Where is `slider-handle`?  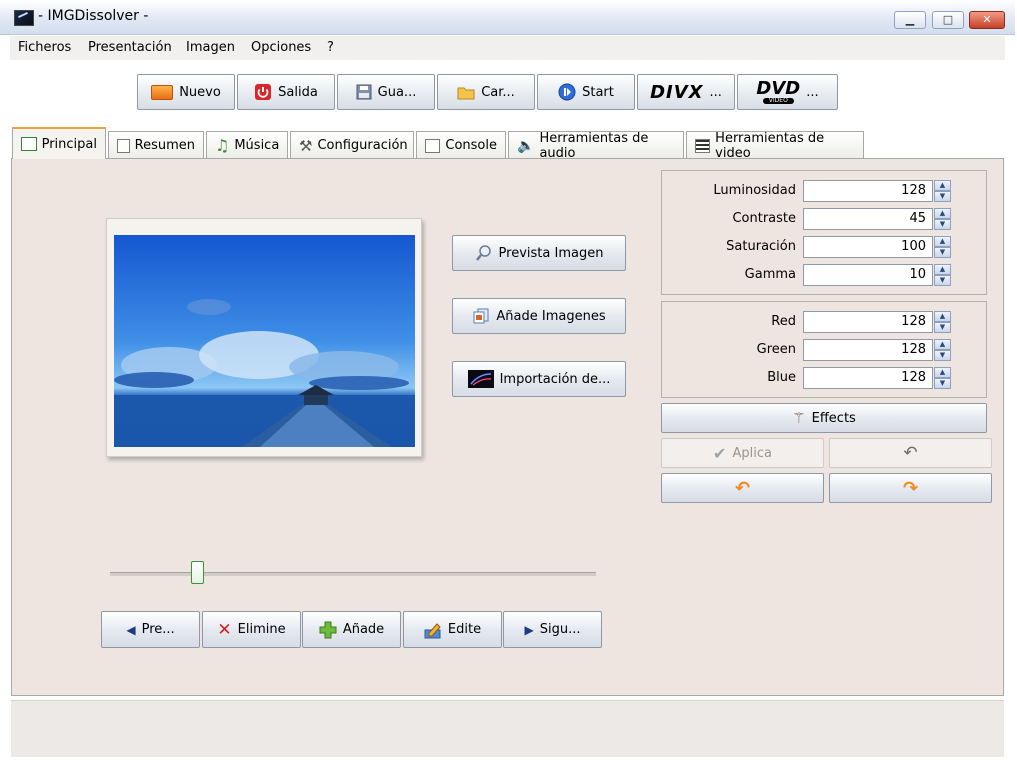 slider-handle is located at coordinates (197, 572).